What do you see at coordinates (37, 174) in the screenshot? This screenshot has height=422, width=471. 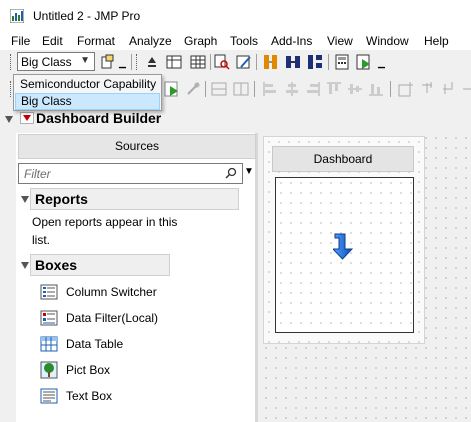 I see `filter-placeholder: Filter` at bounding box center [37, 174].